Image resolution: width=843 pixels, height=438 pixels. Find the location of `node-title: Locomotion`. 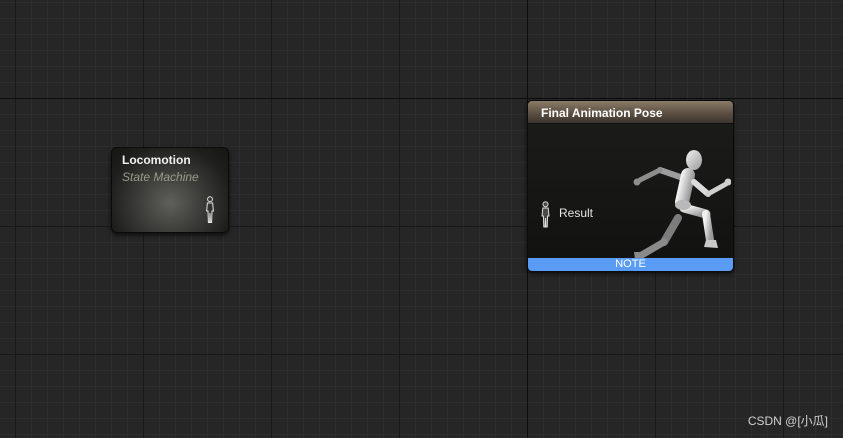

node-title: Locomotion is located at coordinates (156, 160).